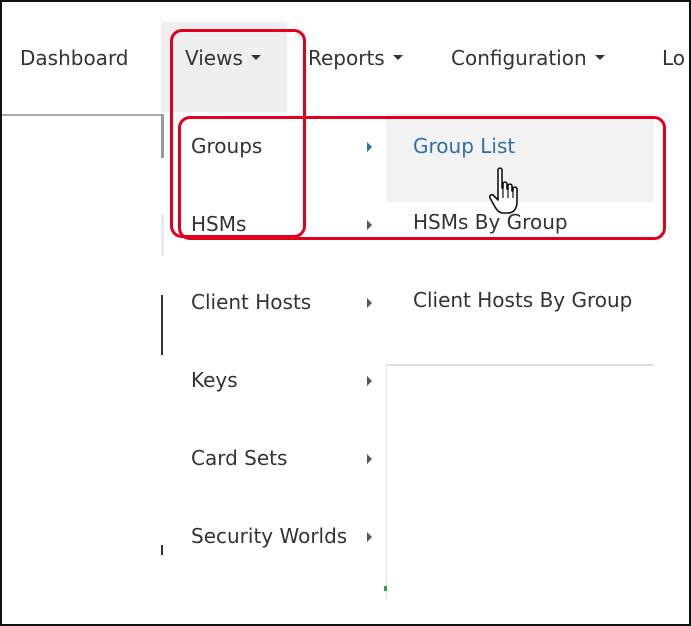  I want to click on nav-reports-label: Reports, so click(346, 58).